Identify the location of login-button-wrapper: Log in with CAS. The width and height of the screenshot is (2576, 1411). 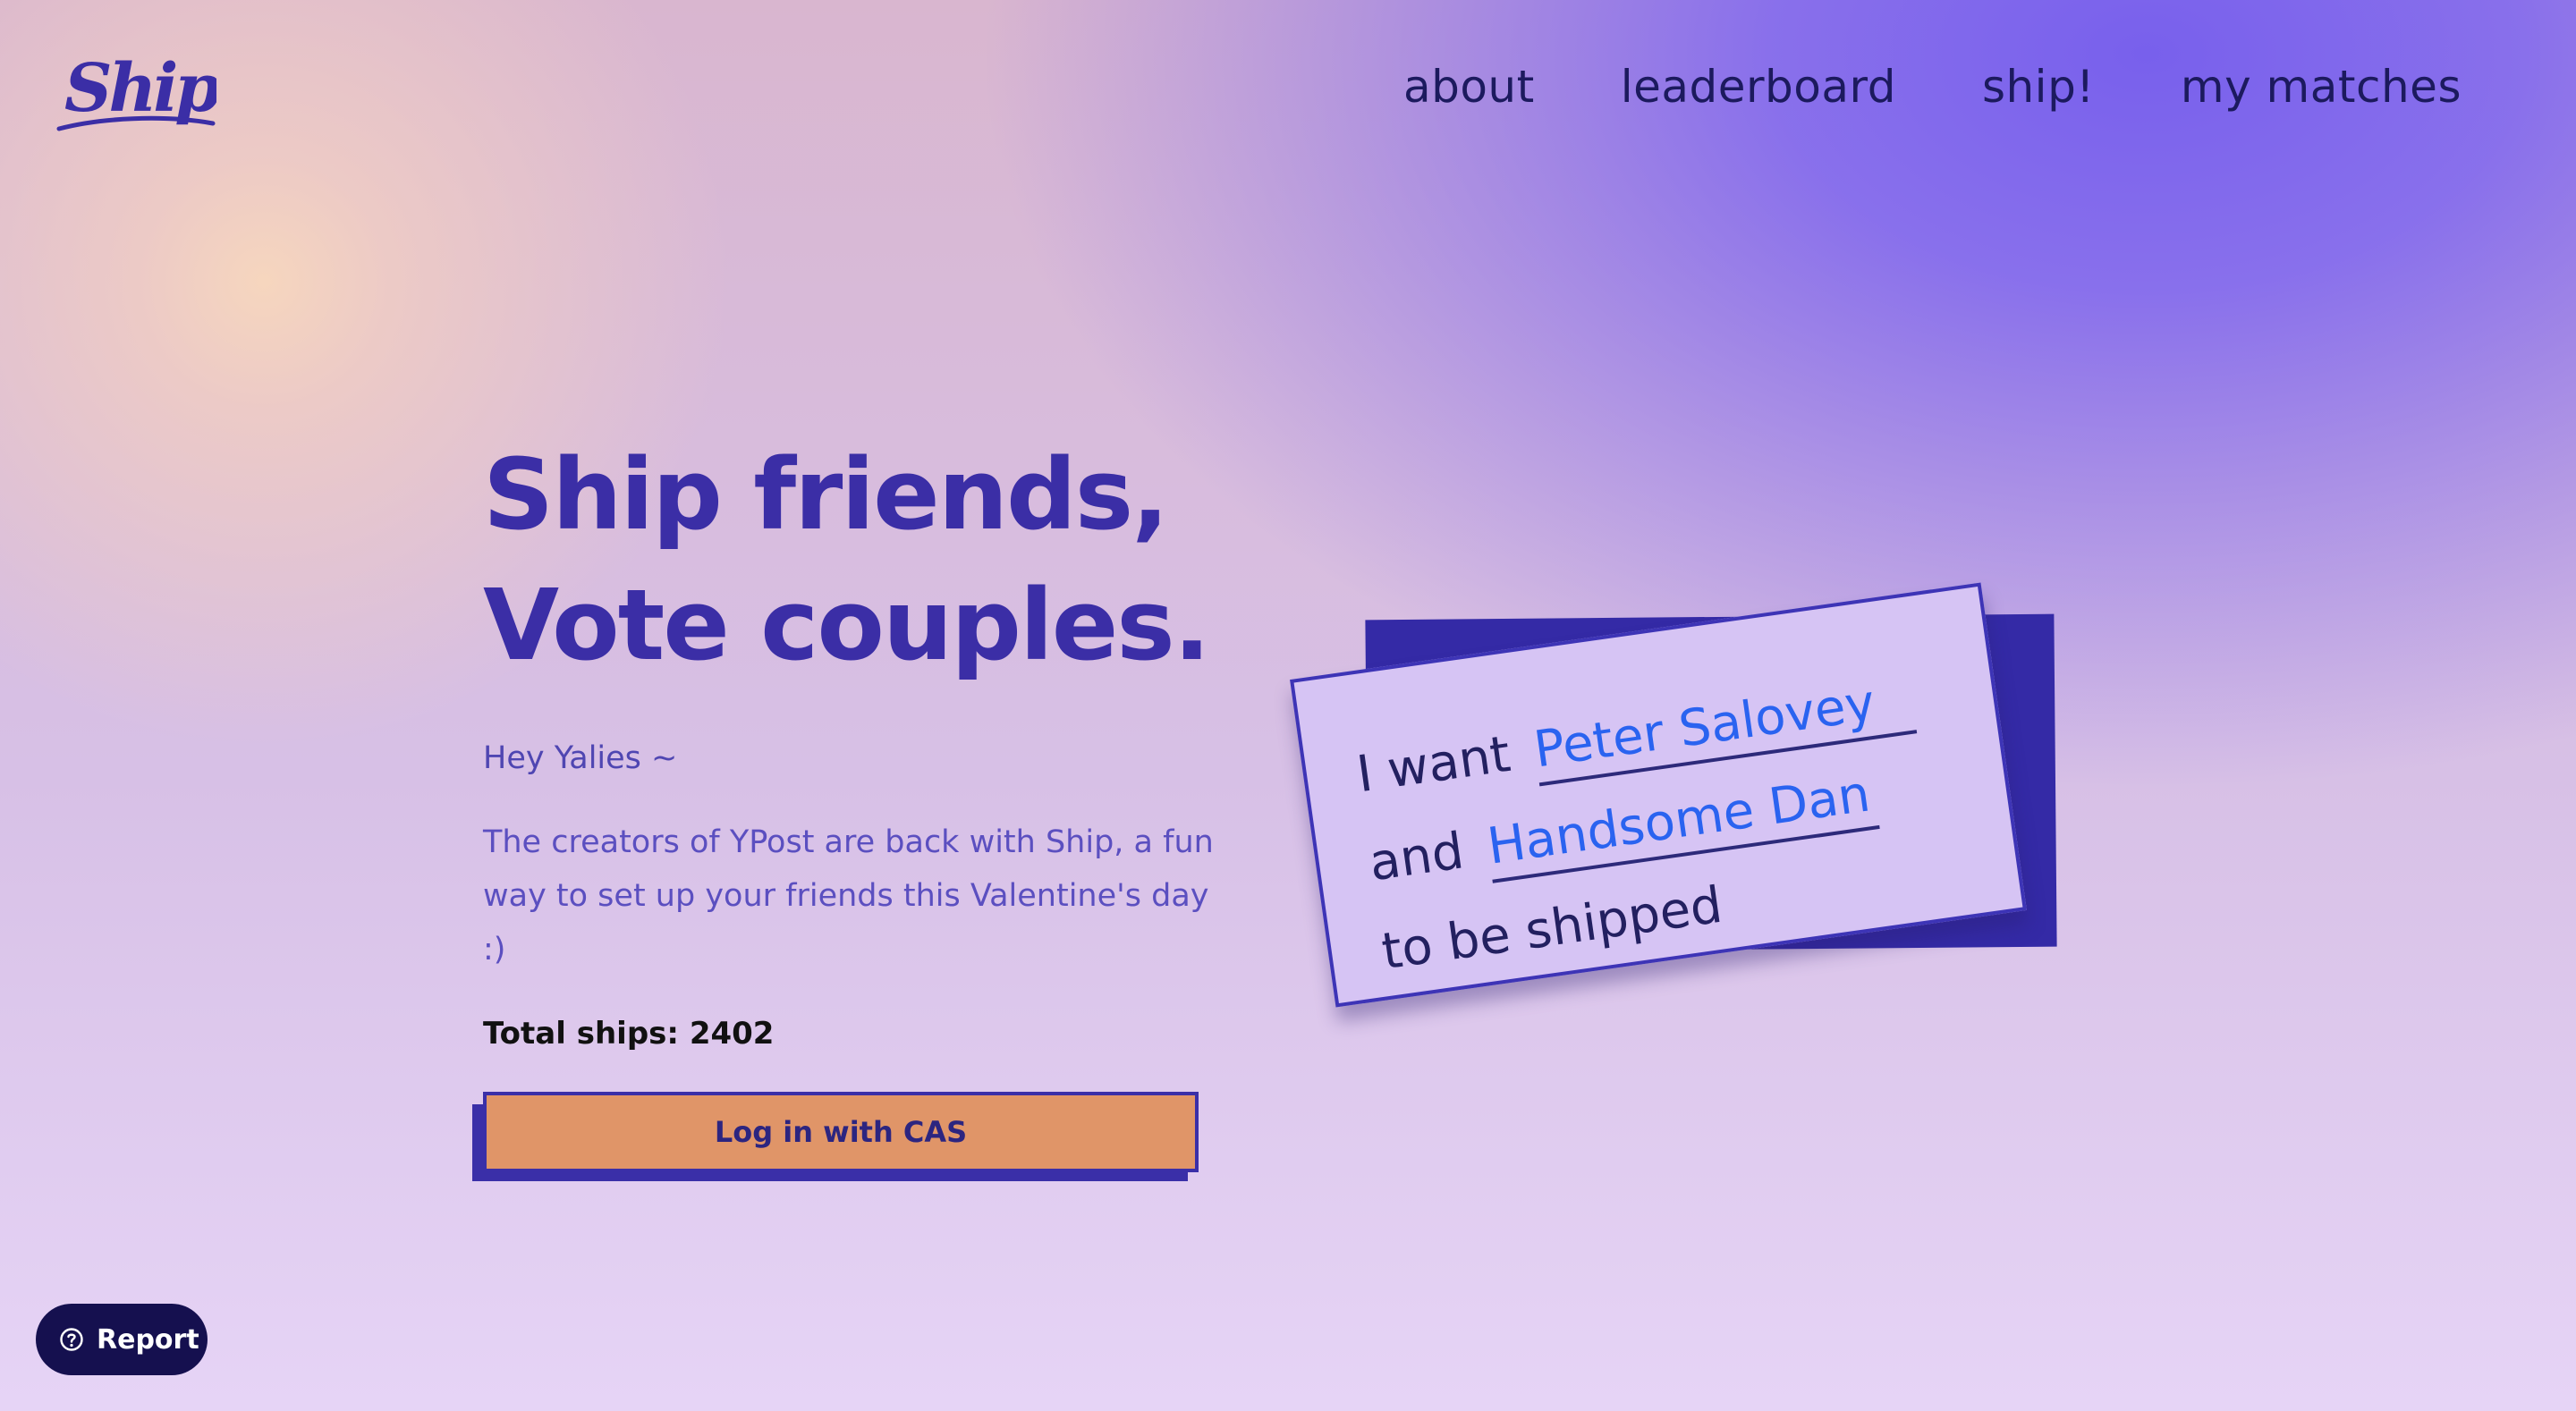
(835, 1136).